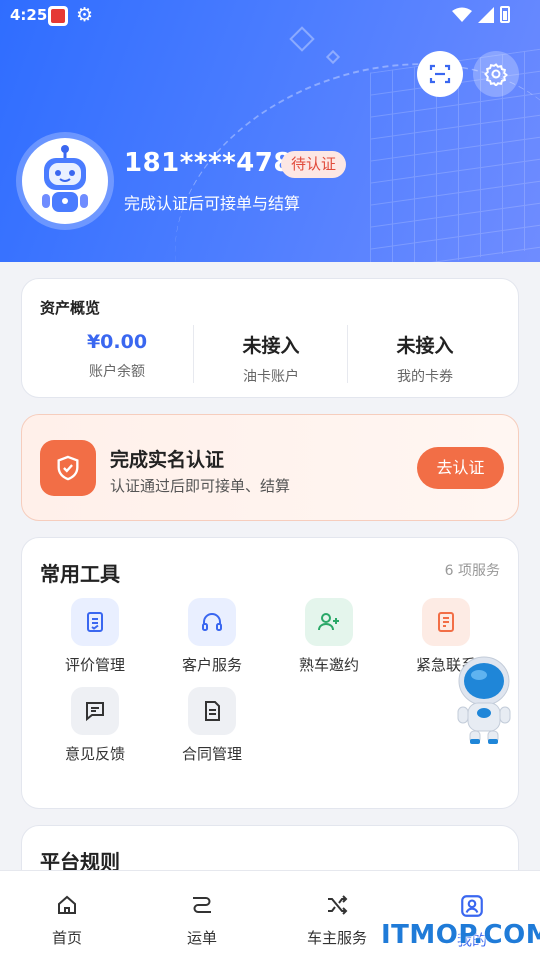 This screenshot has height=960, width=540. What do you see at coordinates (58, 16) in the screenshot?
I see `app-icon` at bounding box center [58, 16].